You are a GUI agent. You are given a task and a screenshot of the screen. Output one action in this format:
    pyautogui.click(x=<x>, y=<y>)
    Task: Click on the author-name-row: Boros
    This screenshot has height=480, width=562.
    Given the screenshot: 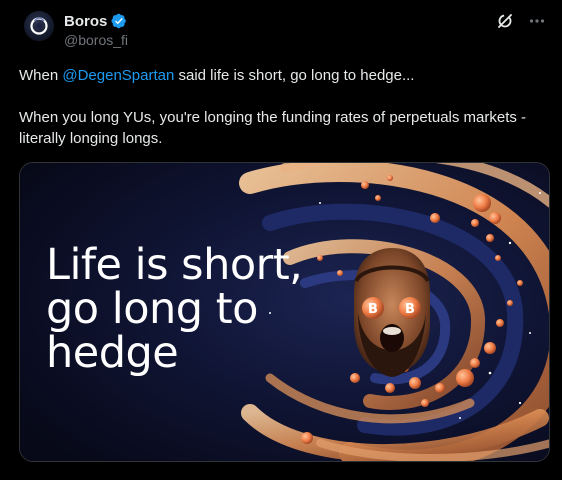 What is the action you would take?
    pyautogui.click(x=95, y=21)
    